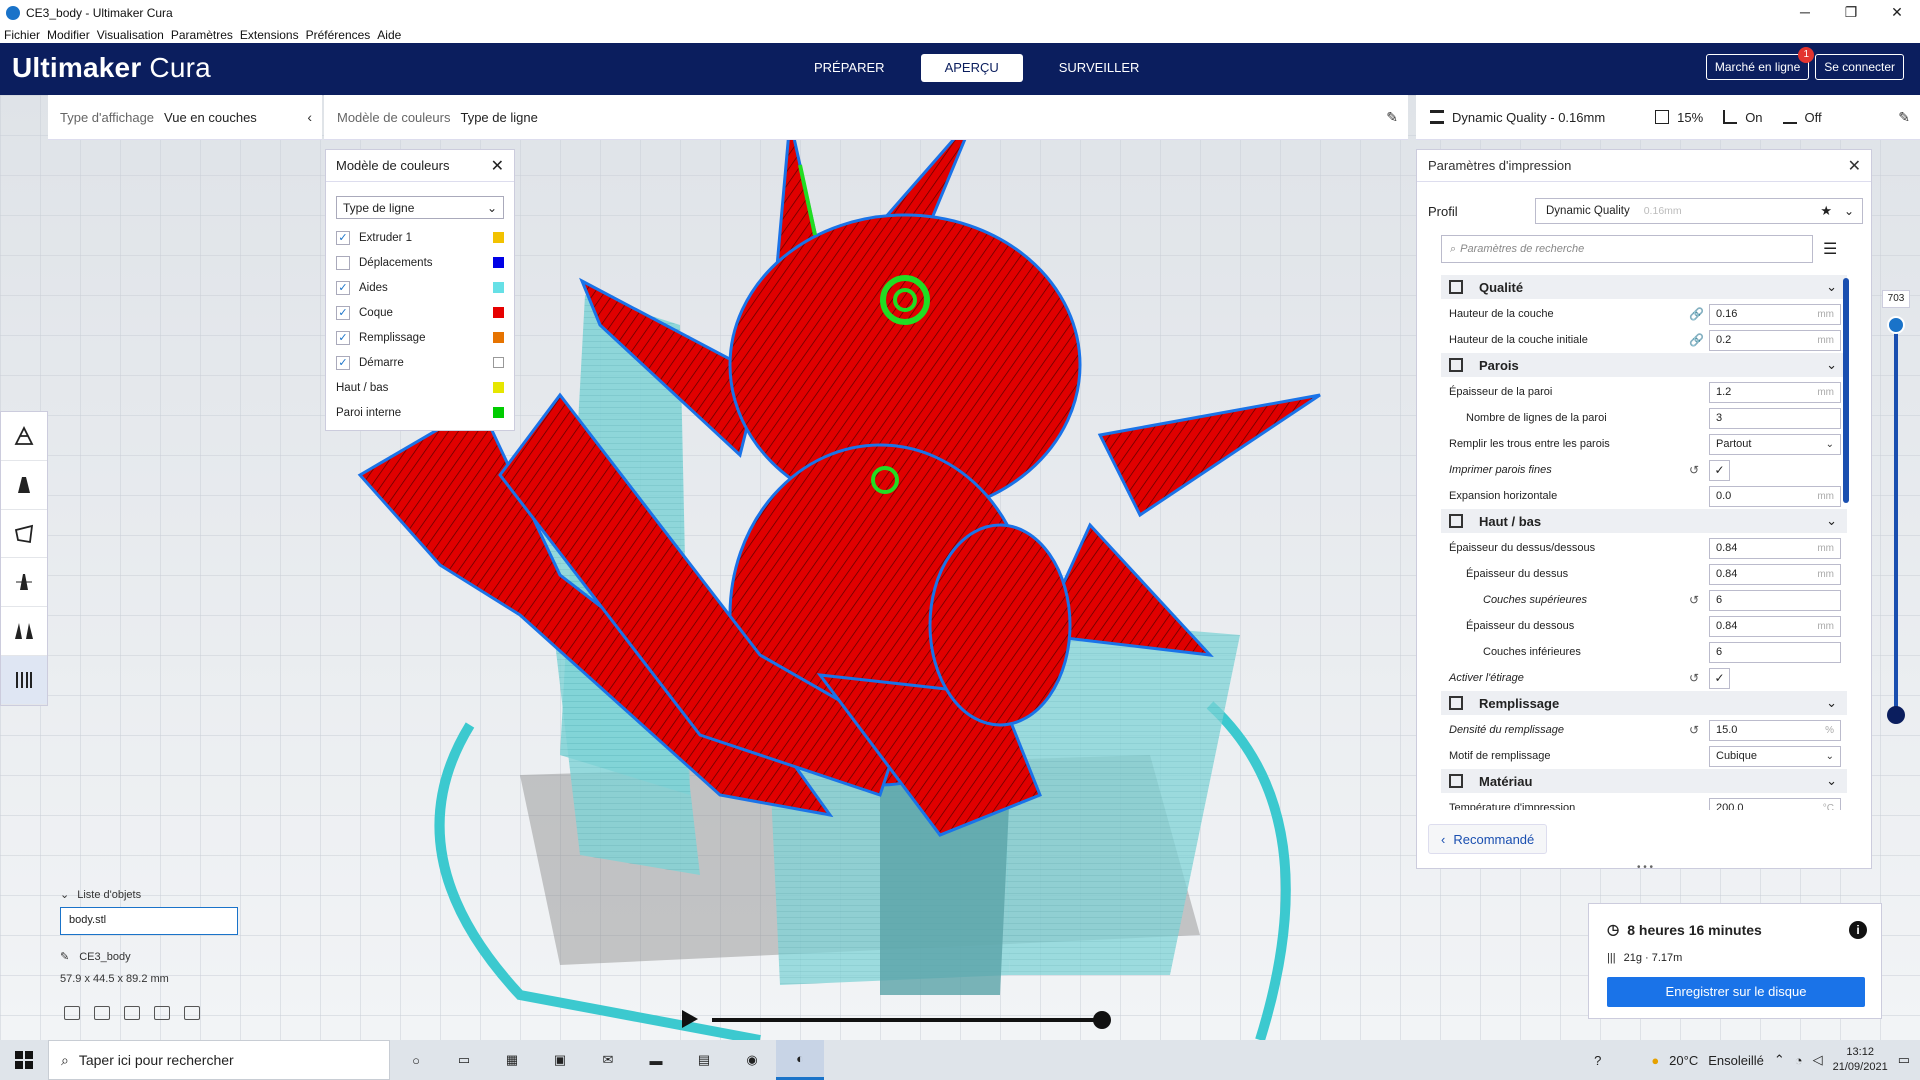 The height and width of the screenshot is (1080, 1920). I want to click on legend-row: ✓ Démarre, so click(420, 362).